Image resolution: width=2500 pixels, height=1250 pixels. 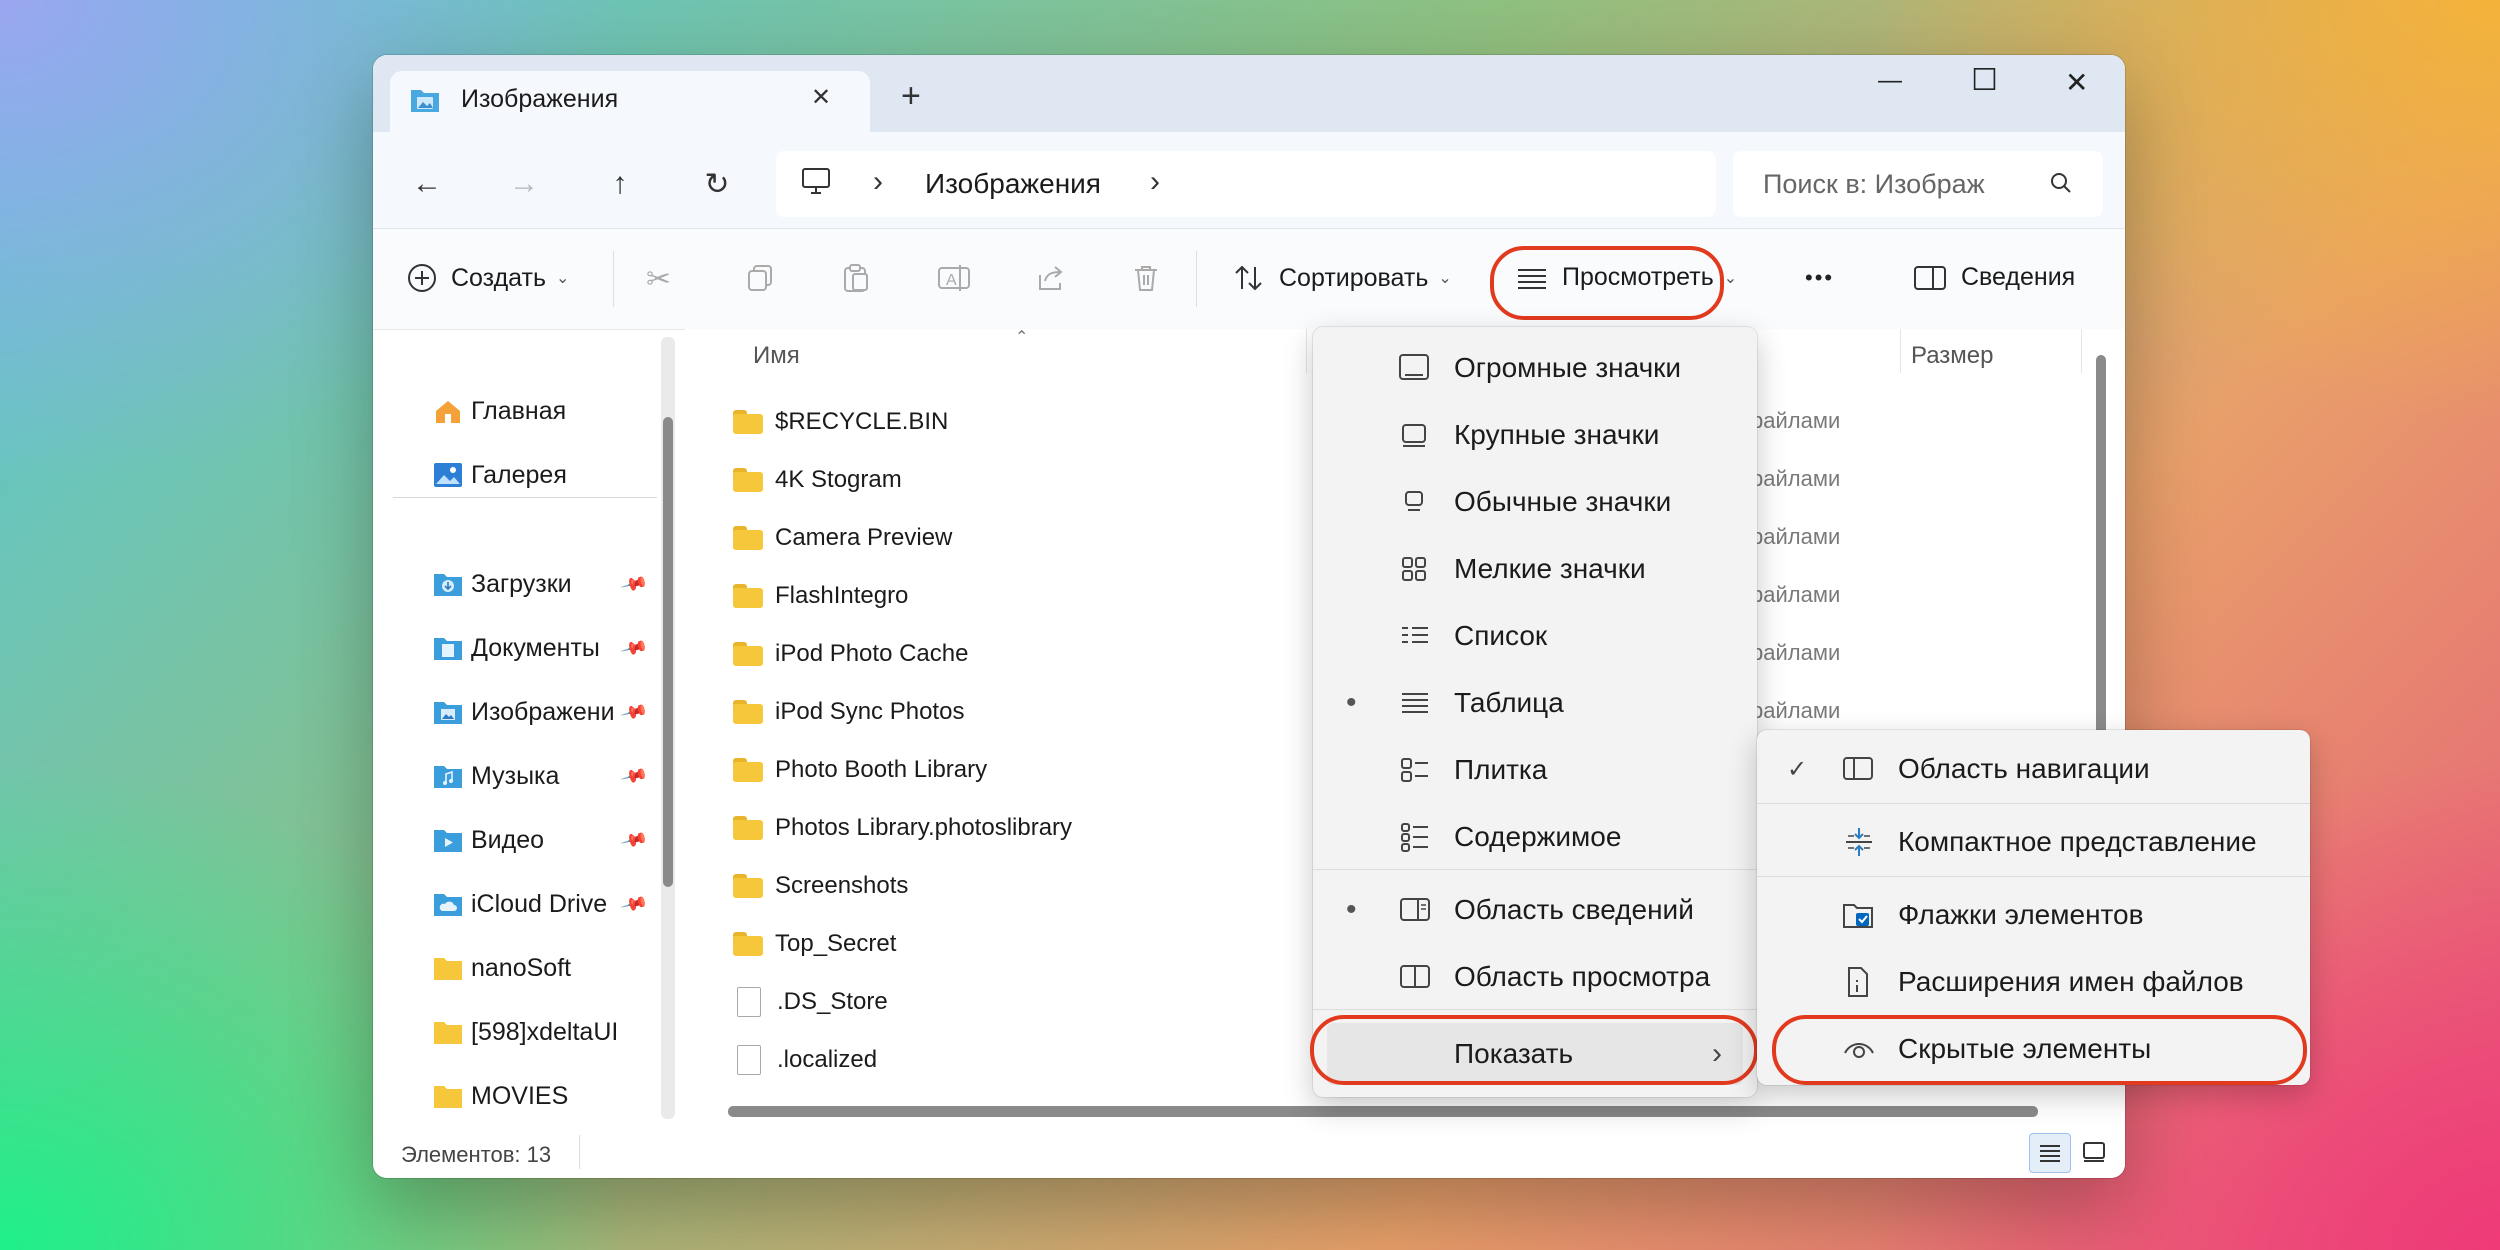 I want to click on list-item: .localized, so click(x=805, y=1060).